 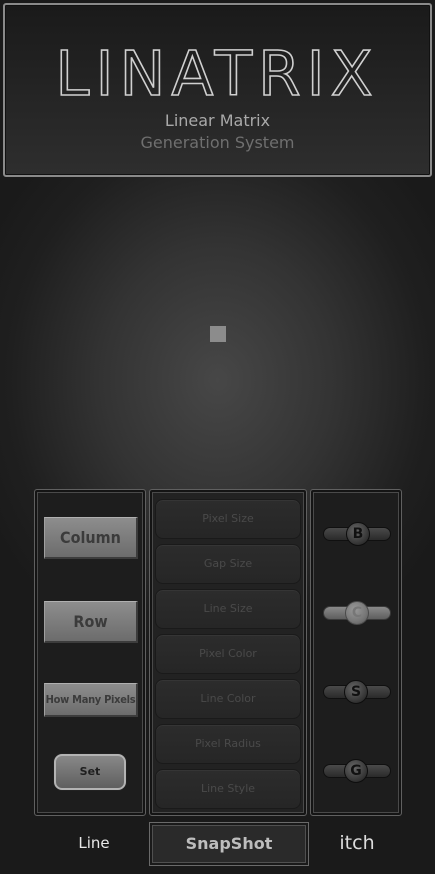 I want to click on itch-link: itch, so click(x=357, y=843).